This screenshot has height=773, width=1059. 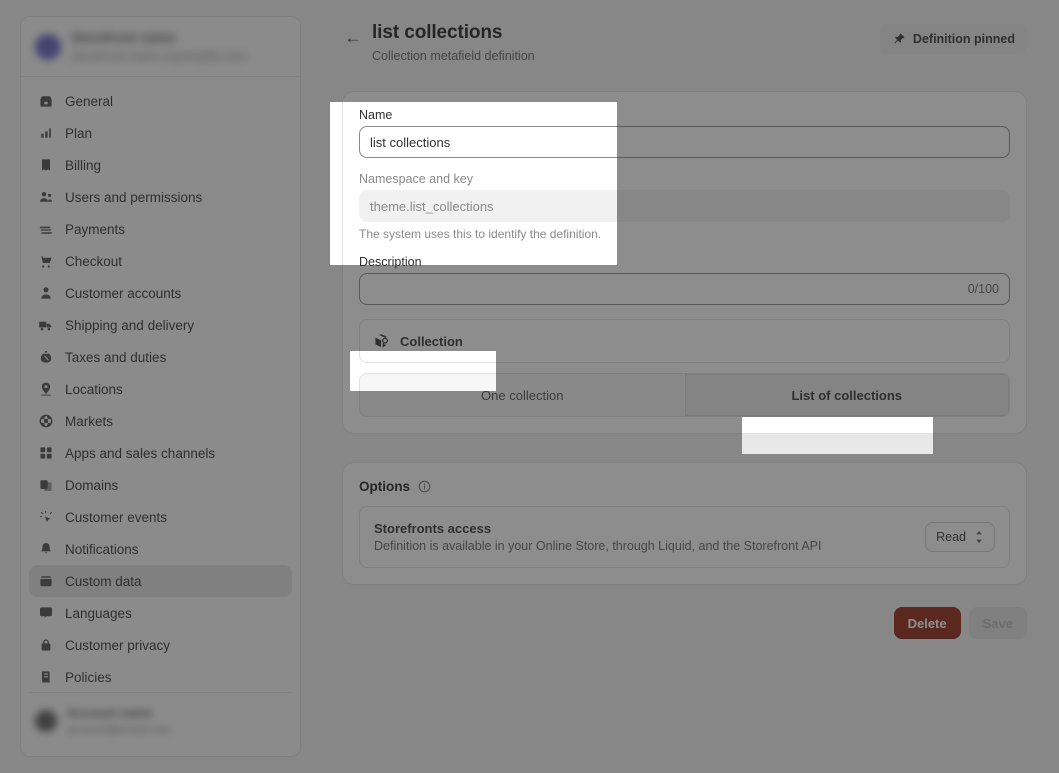 What do you see at coordinates (684, 486) in the screenshot?
I see `options-heading: Options` at bounding box center [684, 486].